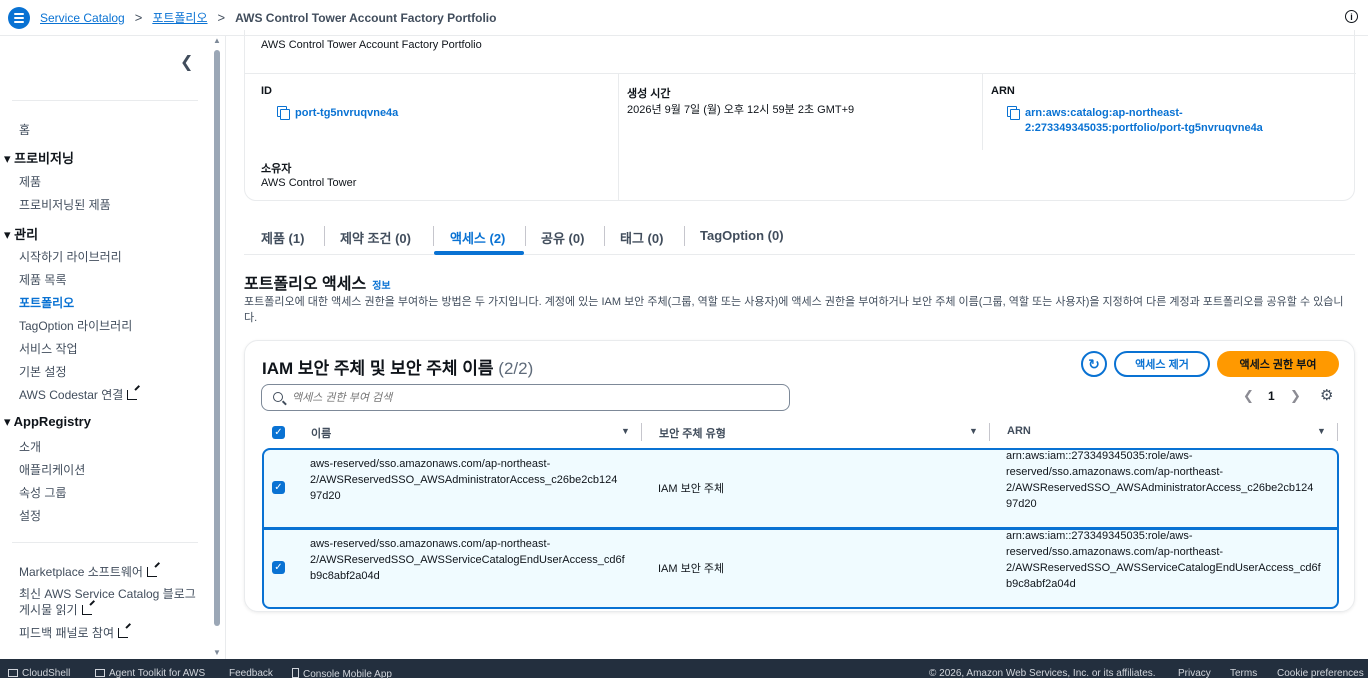 The image size is (1368, 680). I want to click on sidebar-item-portfolios: 포트폴리오, so click(46, 302).